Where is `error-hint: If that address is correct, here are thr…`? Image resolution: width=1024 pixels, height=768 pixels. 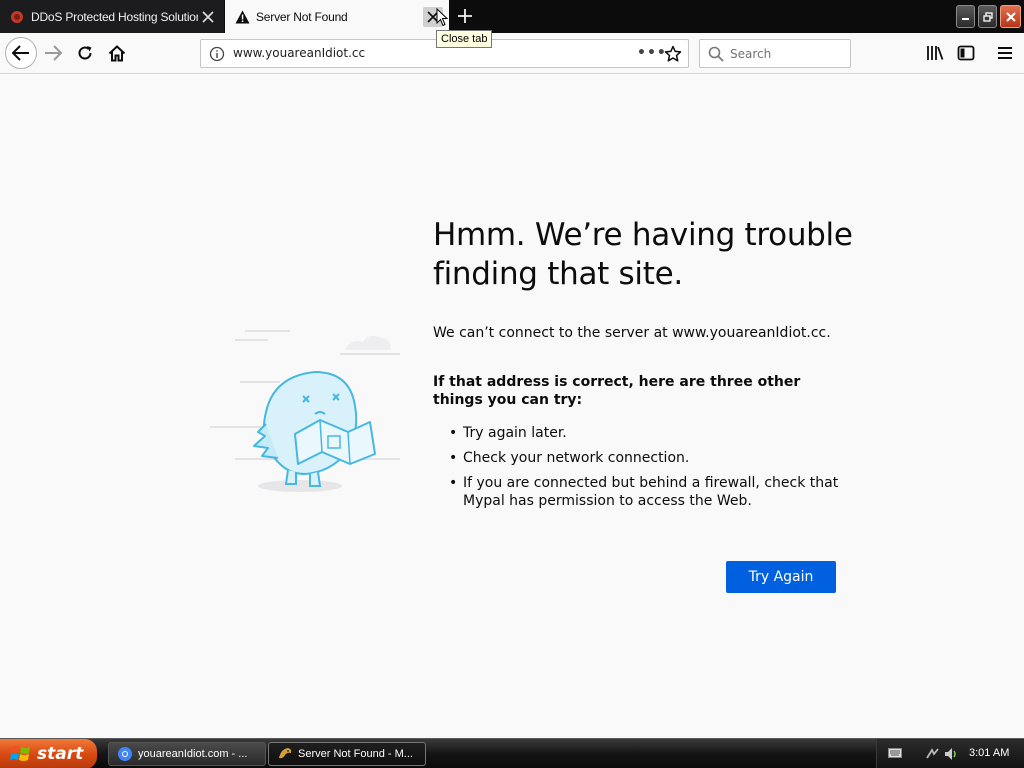
error-hint: If that address is correct, here are thr… is located at coordinates (617, 391).